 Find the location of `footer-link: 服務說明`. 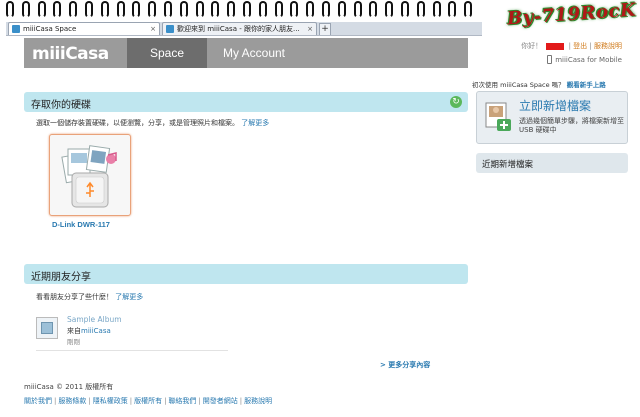

footer-link: 服務說明 is located at coordinates (258, 401).